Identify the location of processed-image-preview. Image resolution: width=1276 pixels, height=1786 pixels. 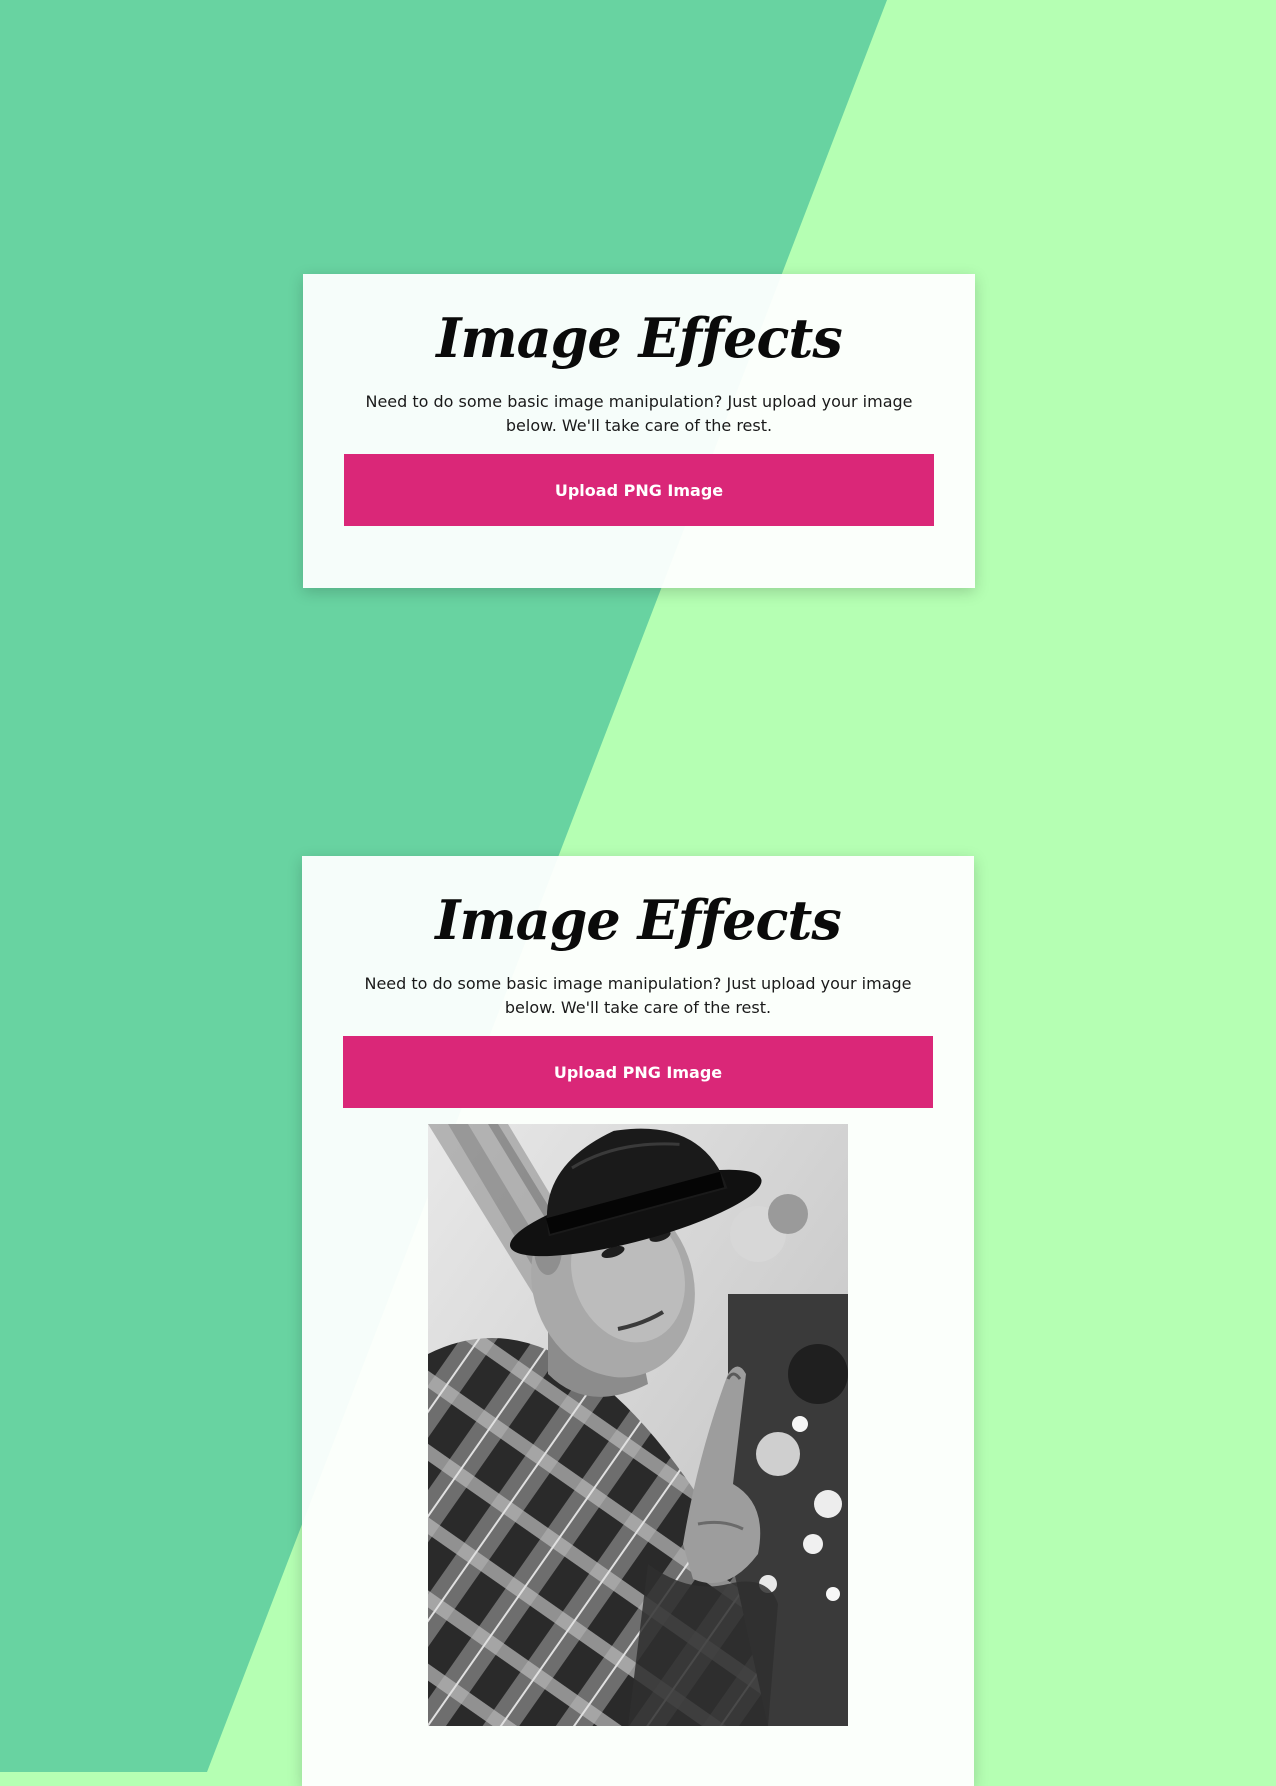
(638, 1425).